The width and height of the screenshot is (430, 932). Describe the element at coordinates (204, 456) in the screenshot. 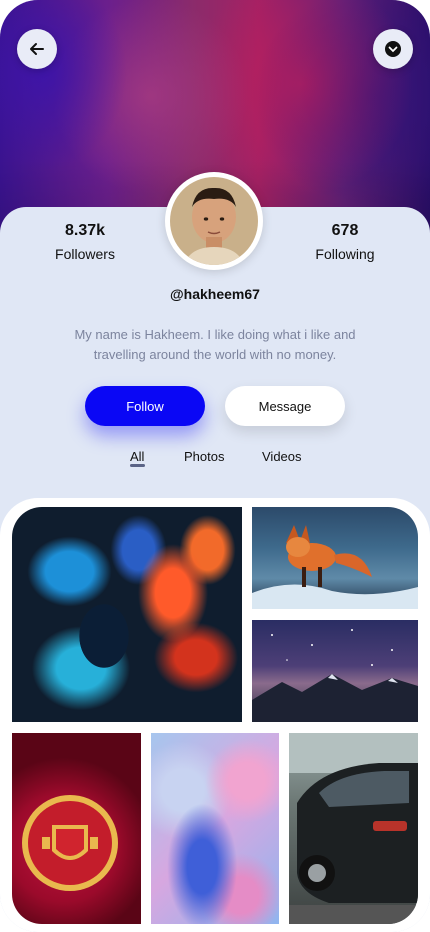

I see `tab-photos: Photos` at that location.